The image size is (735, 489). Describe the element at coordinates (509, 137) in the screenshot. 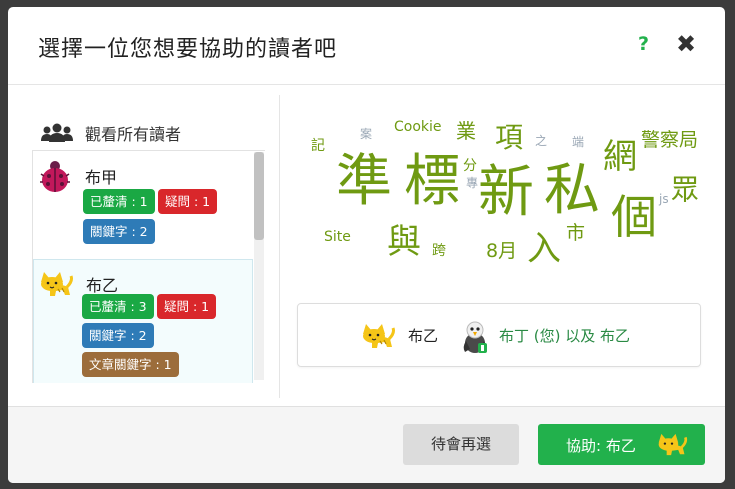

I see `word-cloud-word: 項` at that location.